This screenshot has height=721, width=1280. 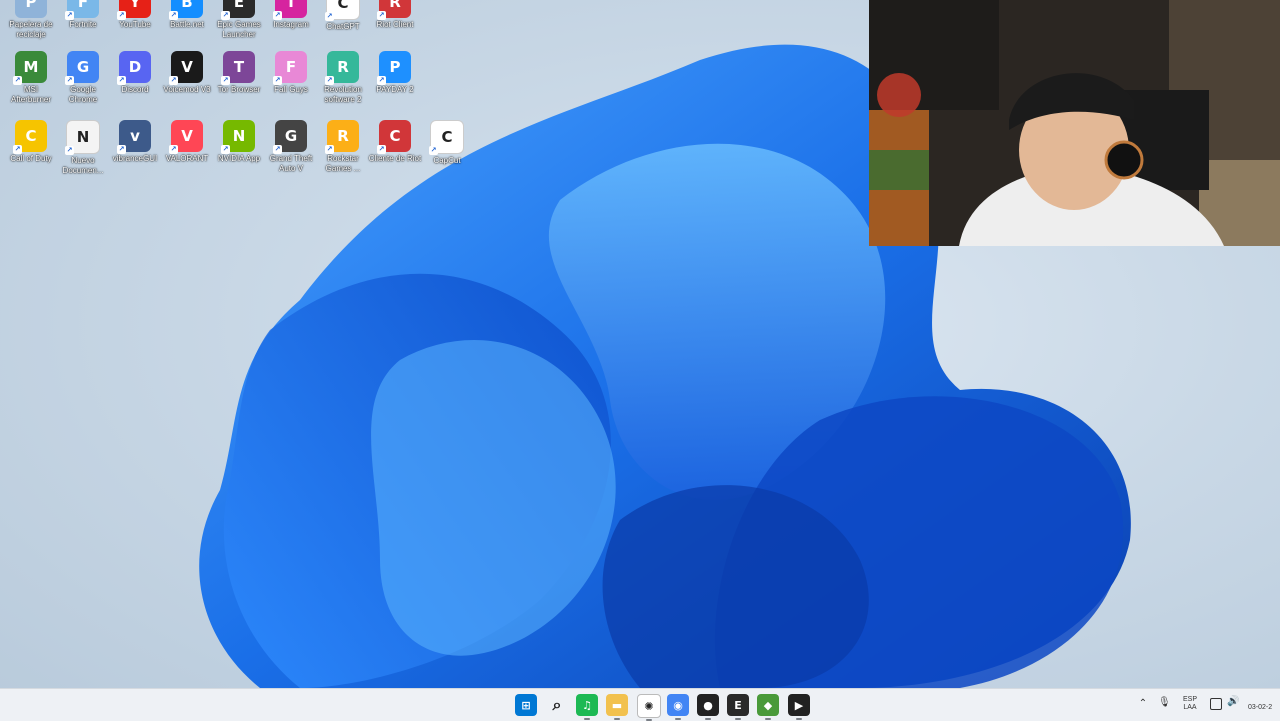 I want to click on desktop-icon-label: Cliente de Riot, so click(x=395, y=158).